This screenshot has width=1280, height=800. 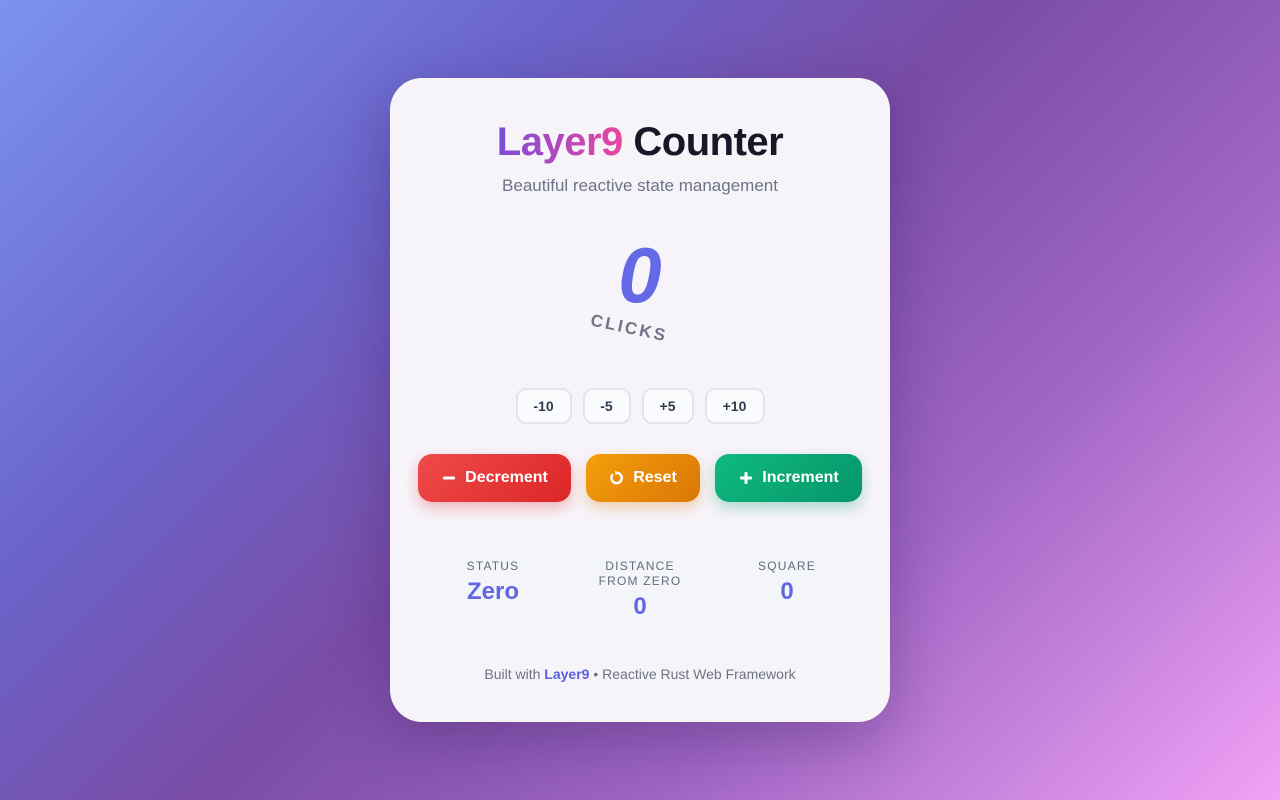 I want to click on minus-ten-button: -10, so click(x=543, y=406).